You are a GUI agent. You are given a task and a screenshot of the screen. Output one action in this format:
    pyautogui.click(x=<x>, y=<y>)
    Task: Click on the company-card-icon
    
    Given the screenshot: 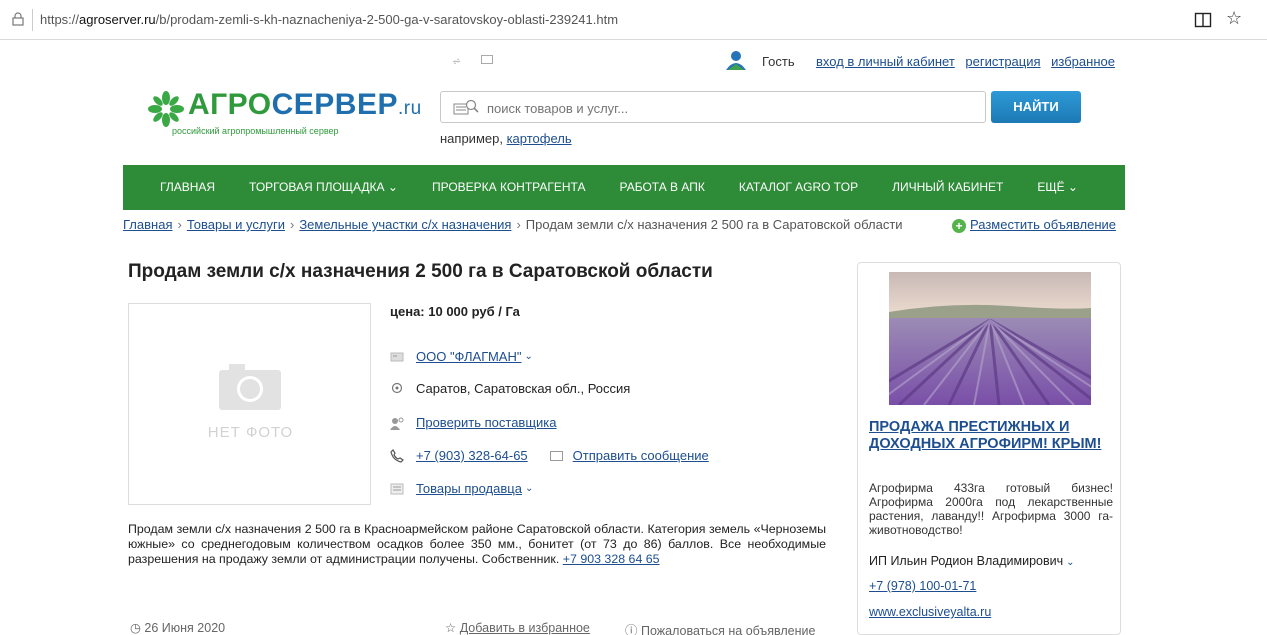 What is the action you would take?
    pyautogui.click(x=397, y=356)
    